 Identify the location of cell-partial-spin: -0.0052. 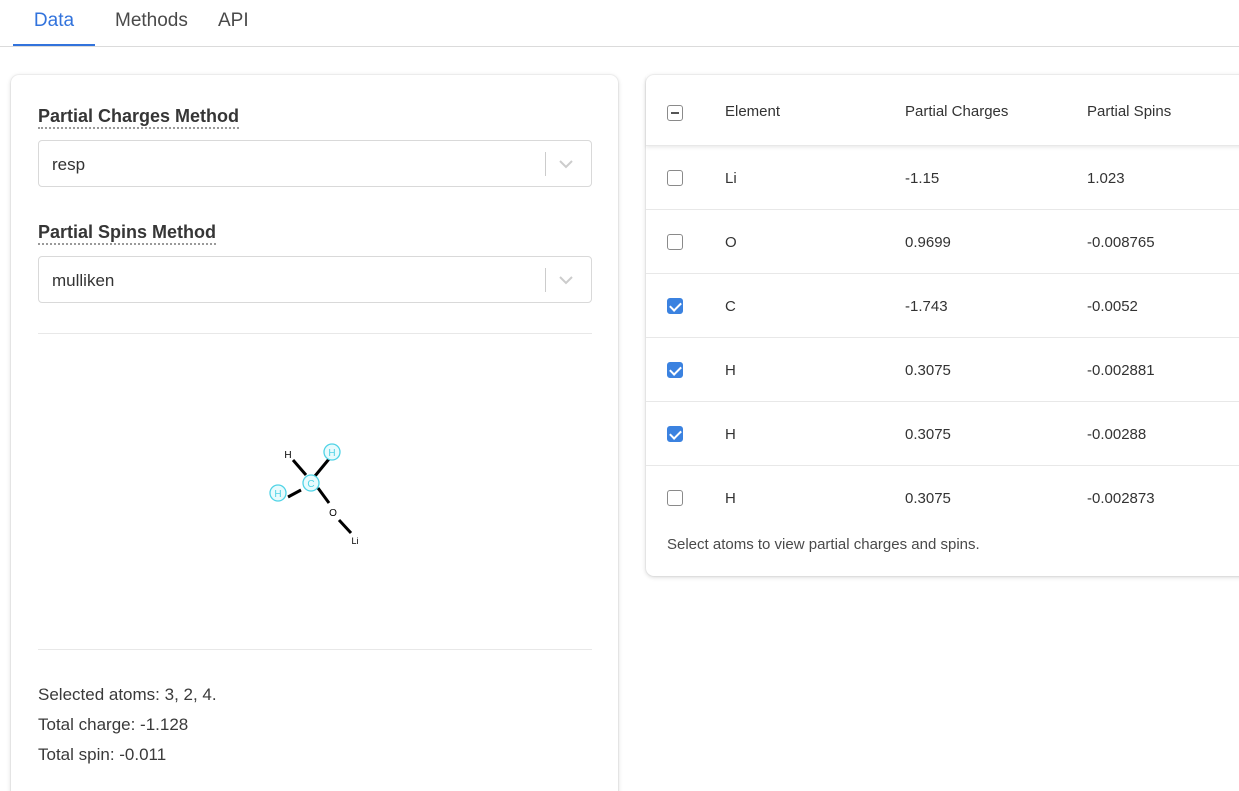
(1112, 306).